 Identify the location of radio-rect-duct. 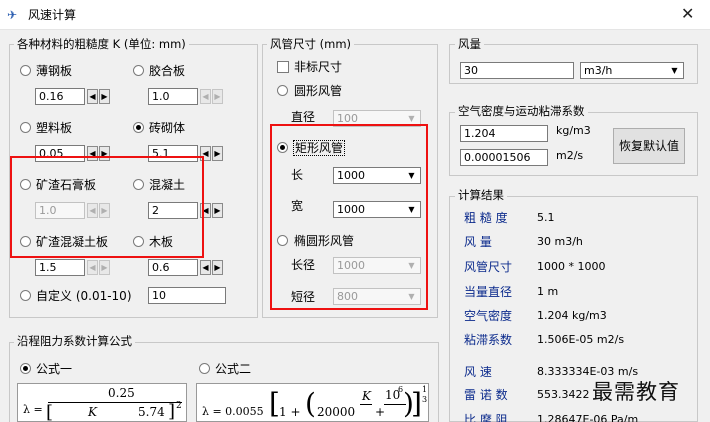
(282, 147).